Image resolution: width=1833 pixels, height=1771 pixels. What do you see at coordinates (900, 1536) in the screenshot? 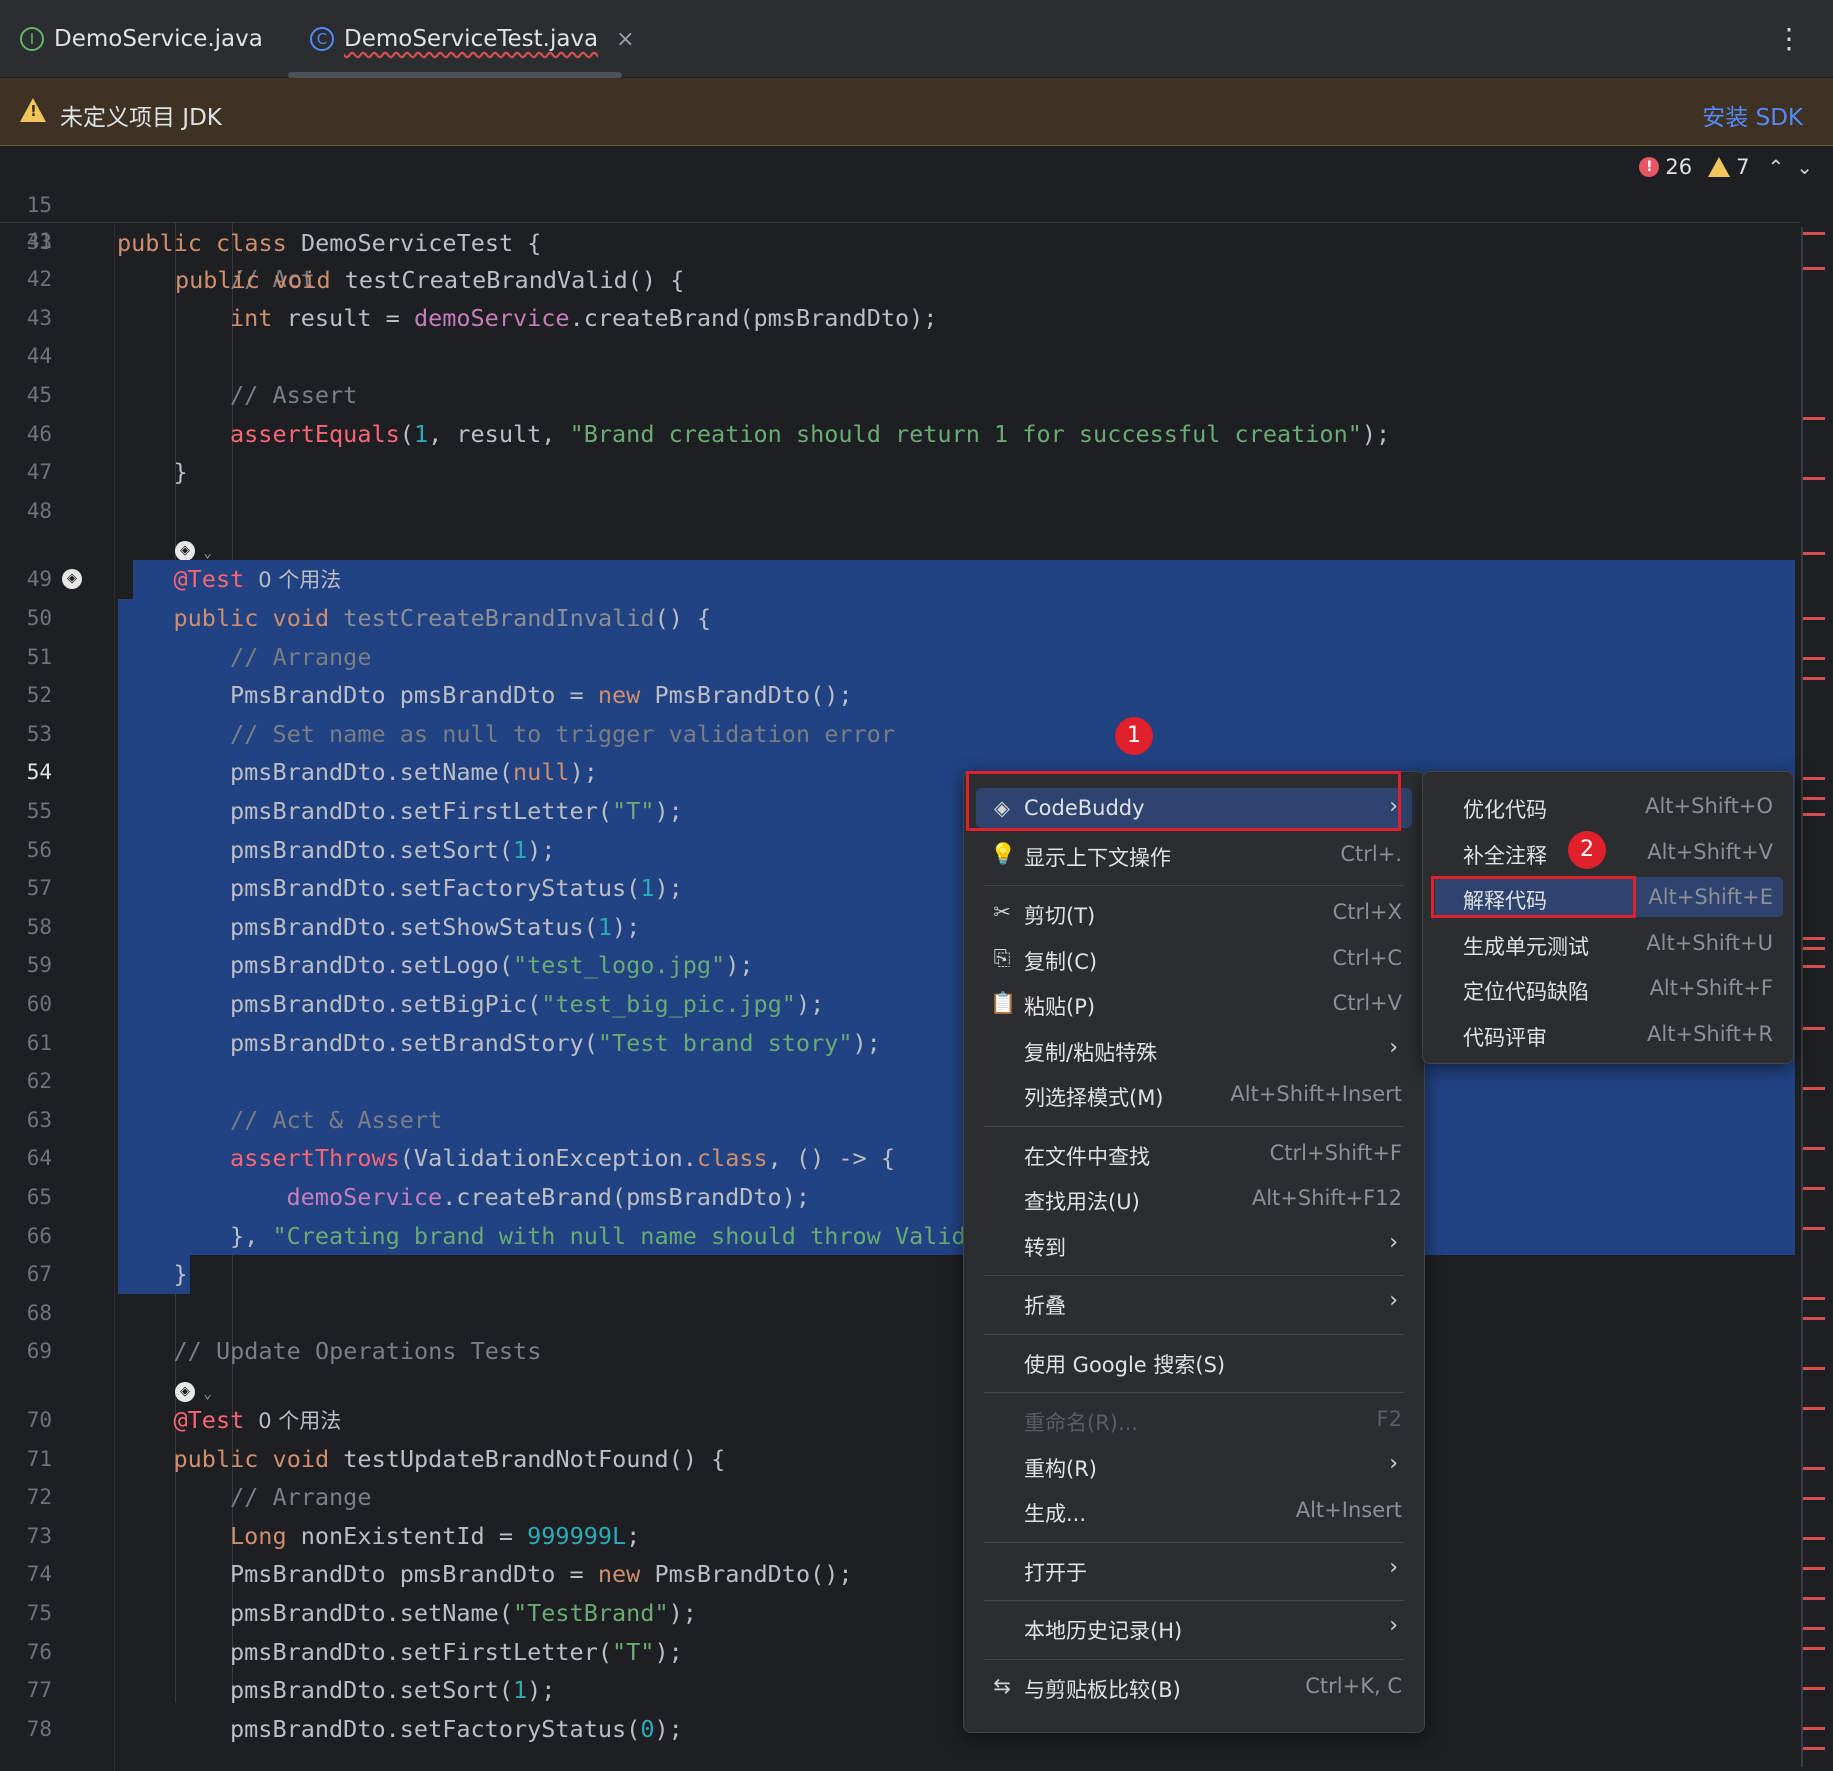
I see `code-line: 73 Long nonExistentId = 999999L;` at bounding box center [900, 1536].